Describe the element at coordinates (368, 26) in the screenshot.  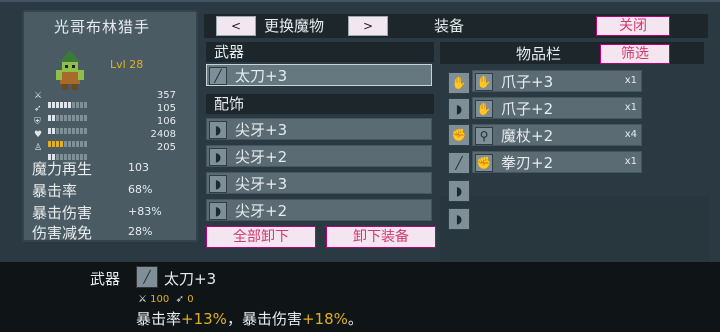
I see `next-monster-button: >` at that location.